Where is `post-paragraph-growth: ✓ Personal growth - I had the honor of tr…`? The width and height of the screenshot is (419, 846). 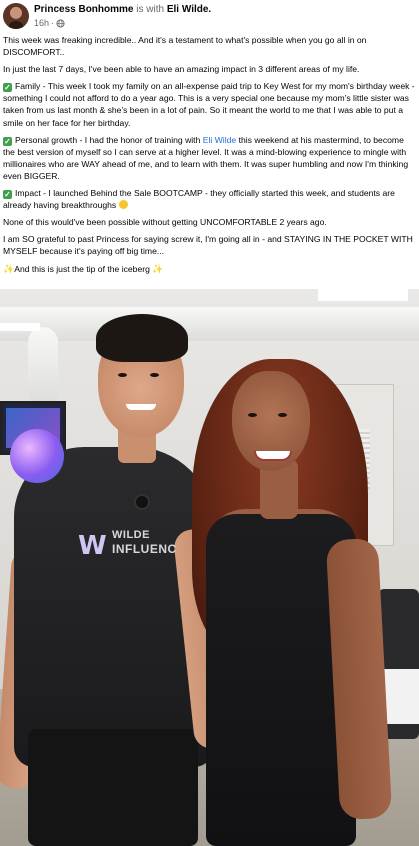 post-paragraph-growth: ✓ Personal growth - I had the honor of tr… is located at coordinates (209, 158).